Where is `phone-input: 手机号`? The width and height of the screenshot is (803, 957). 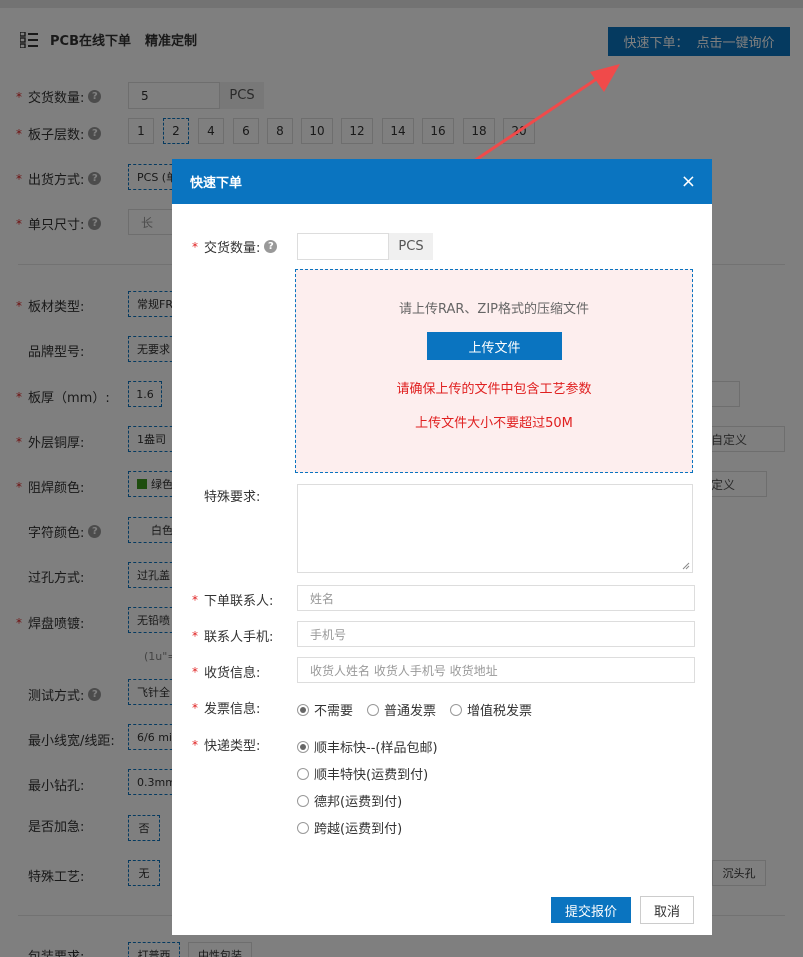 phone-input: 手机号 is located at coordinates (496, 634).